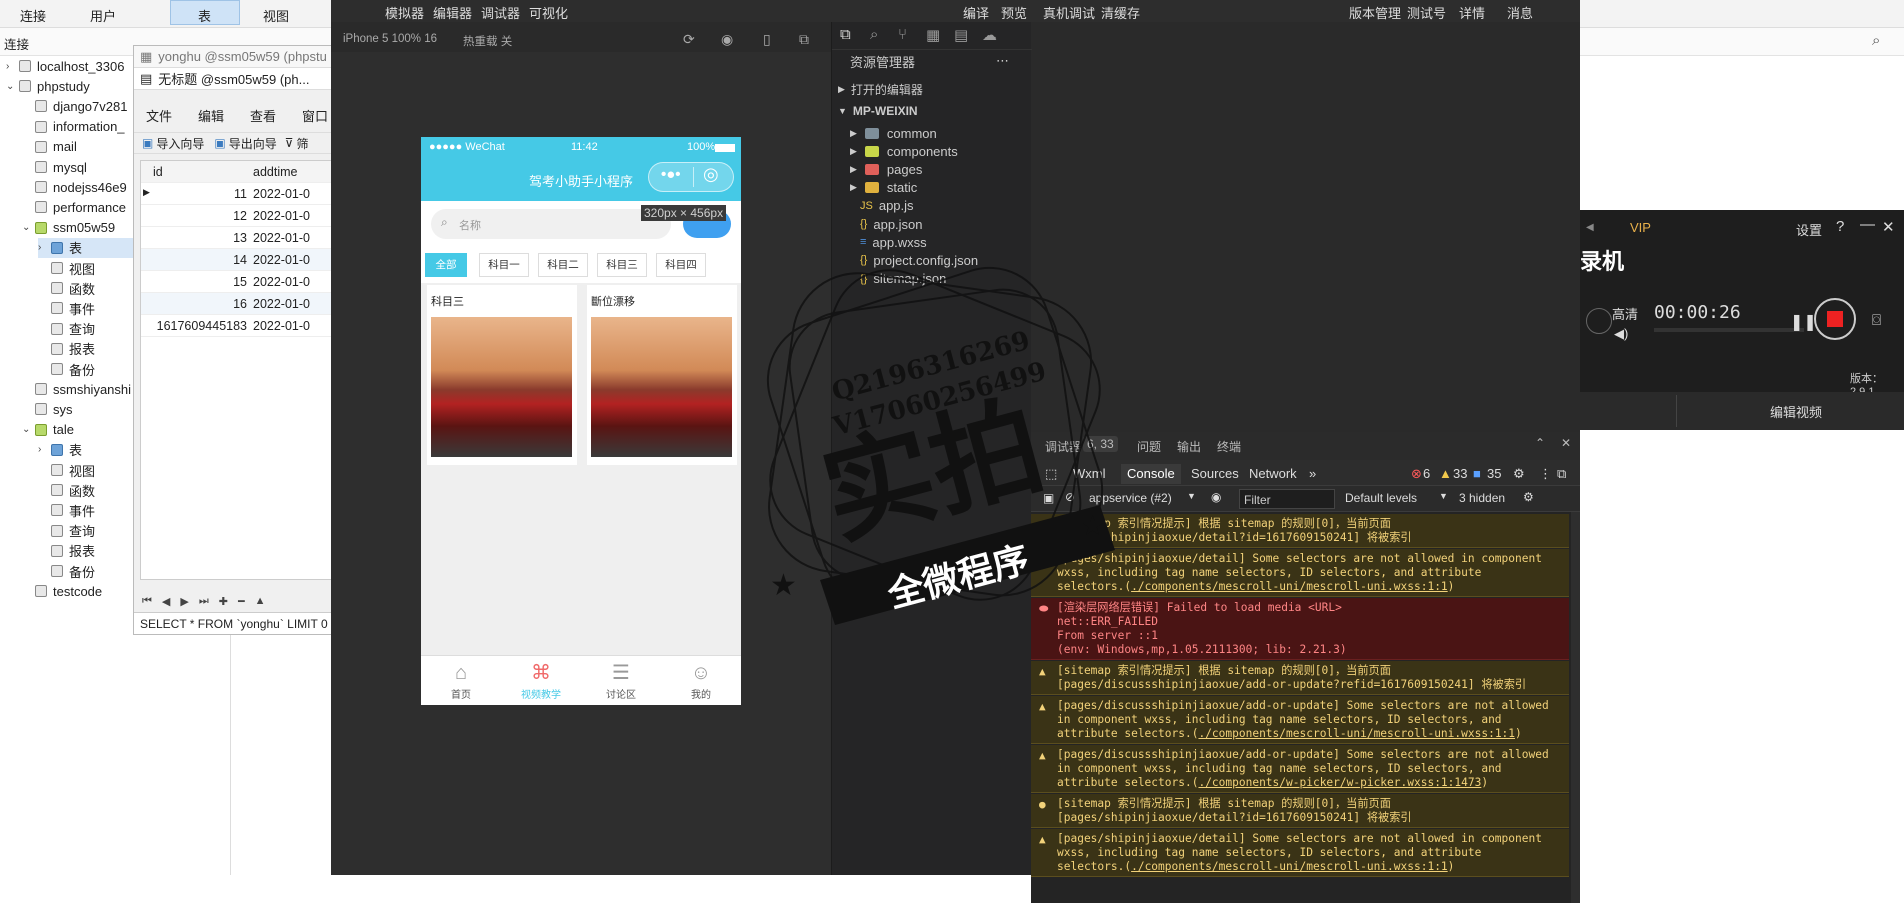  What do you see at coordinates (275, 172) in the screenshot?
I see `col-addtime: addtime` at bounding box center [275, 172].